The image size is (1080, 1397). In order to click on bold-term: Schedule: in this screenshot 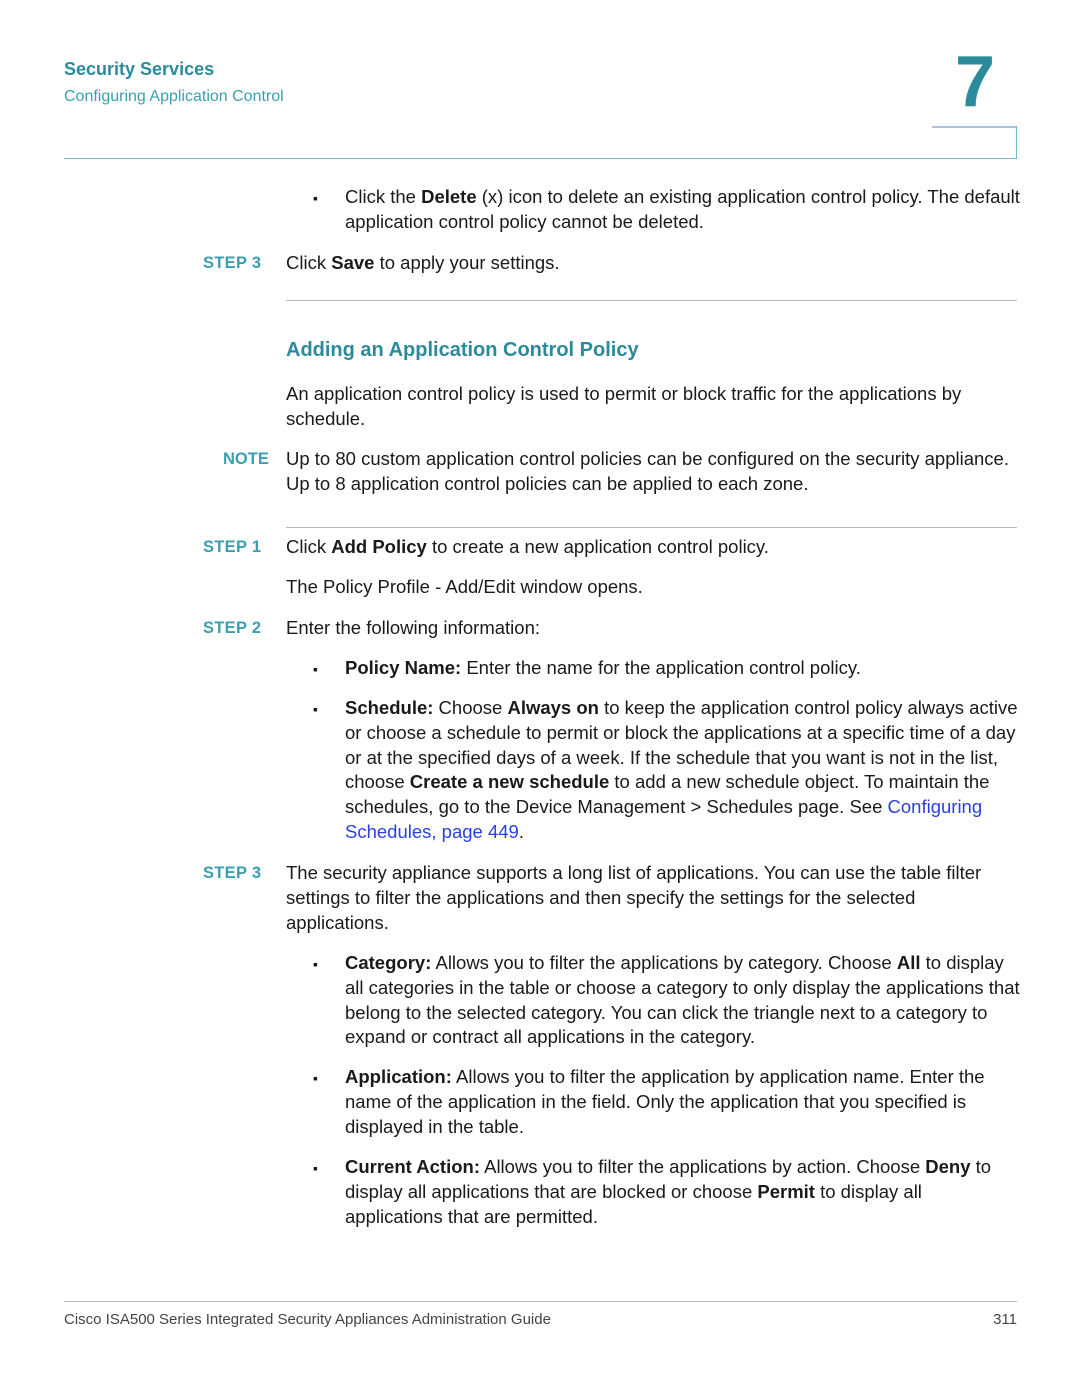, I will do `click(389, 707)`.